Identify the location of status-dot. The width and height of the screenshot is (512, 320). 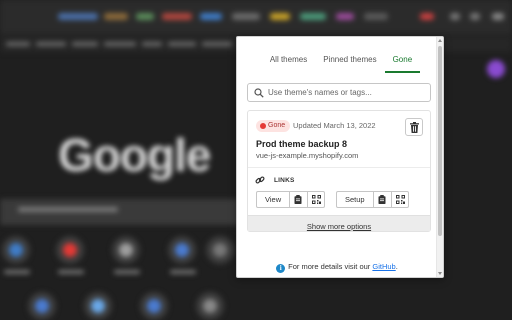
(263, 126).